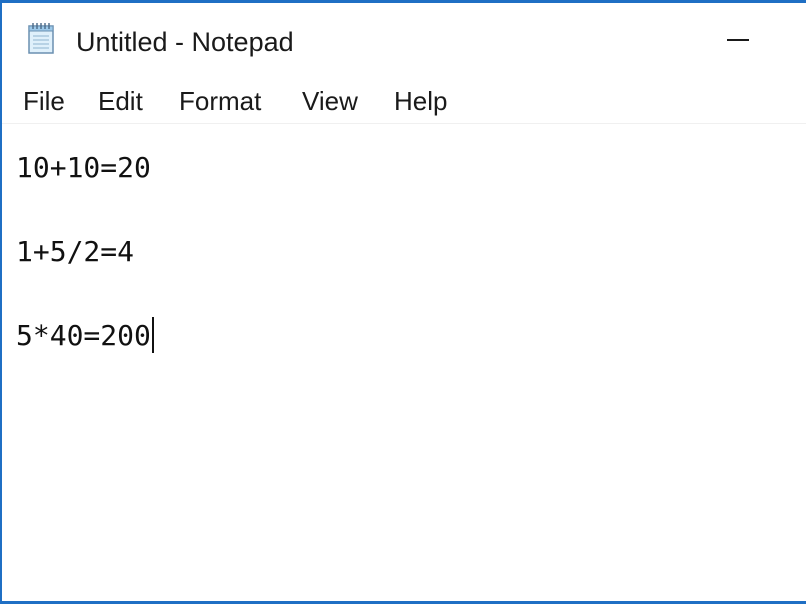 The width and height of the screenshot is (806, 604). I want to click on menu-bar: File Edit Format View Help, so click(404, 101).